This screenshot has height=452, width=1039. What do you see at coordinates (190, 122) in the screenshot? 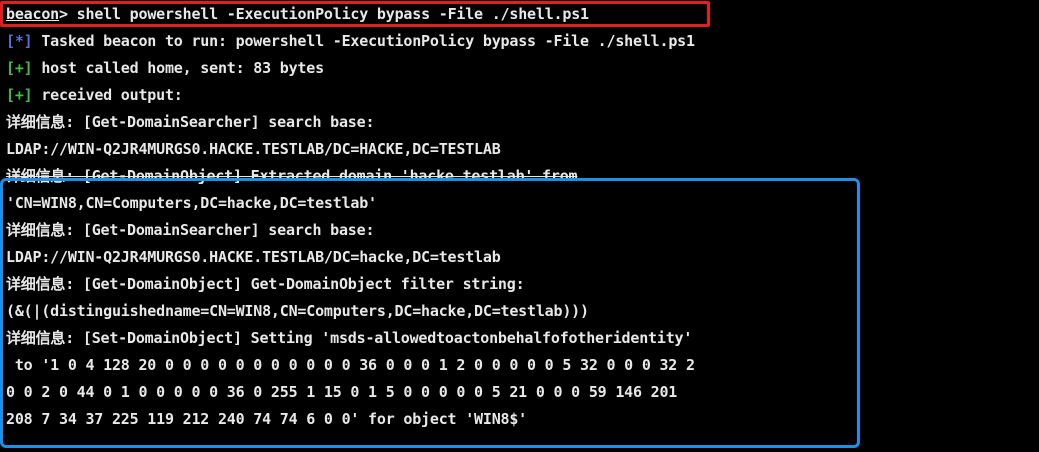
I see `output-line: 详细信息: [Get-DomainSearcher] search base:` at bounding box center [190, 122].